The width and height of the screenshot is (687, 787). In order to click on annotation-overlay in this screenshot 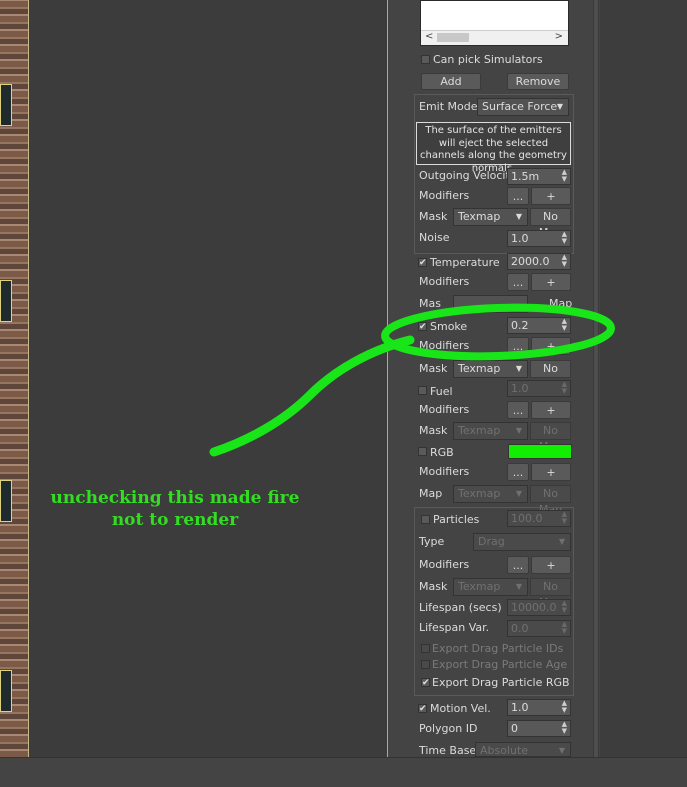, I will do `click(412, 380)`.